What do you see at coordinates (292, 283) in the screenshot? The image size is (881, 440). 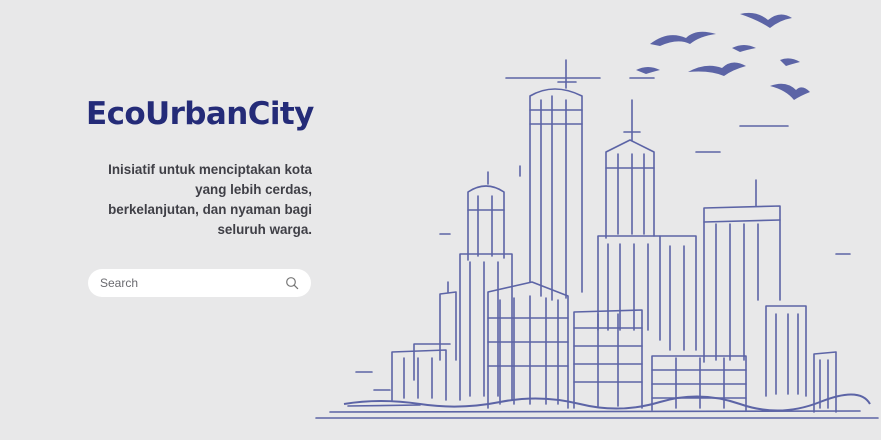 I see `search-icon` at bounding box center [292, 283].